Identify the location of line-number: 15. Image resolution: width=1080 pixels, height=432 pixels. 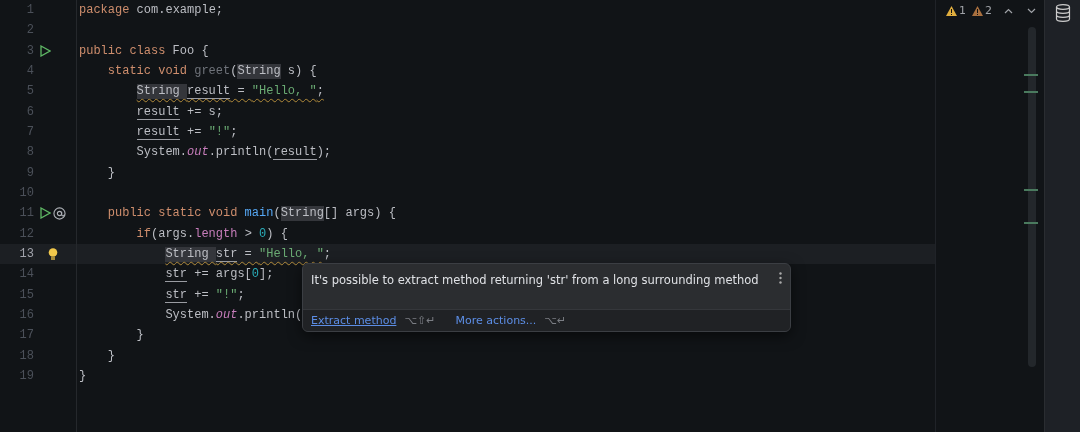
(26, 294).